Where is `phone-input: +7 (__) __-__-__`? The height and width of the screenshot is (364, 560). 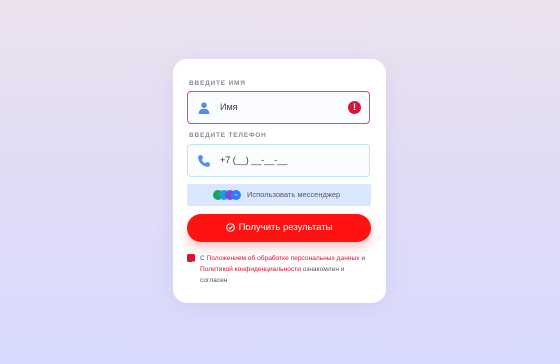 phone-input: +7 (__) __-__-__ is located at coordinates (278, 160).